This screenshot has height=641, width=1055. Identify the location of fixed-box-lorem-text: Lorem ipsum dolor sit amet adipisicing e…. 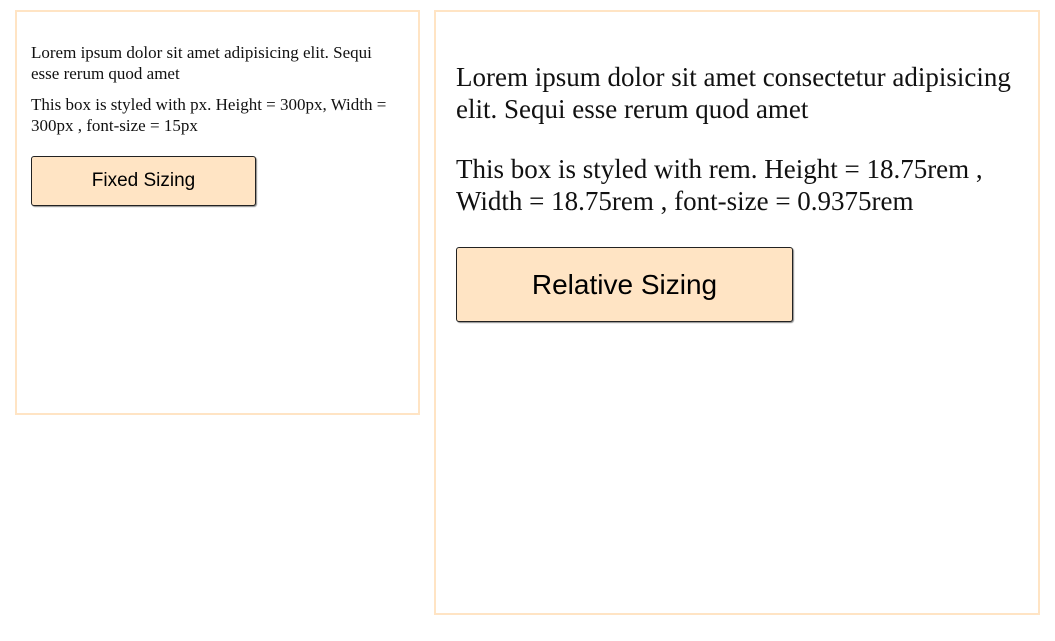
(201, 63).